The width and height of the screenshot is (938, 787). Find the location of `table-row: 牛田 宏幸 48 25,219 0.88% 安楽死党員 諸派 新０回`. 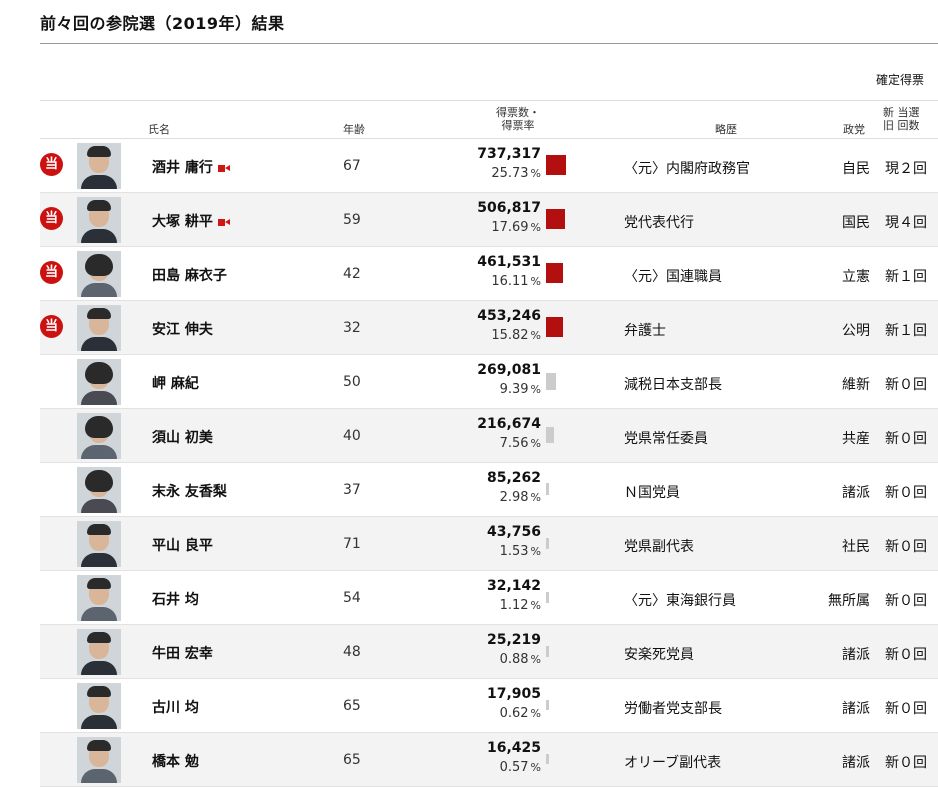

table-row: 牛田 宏幸 48 25,219 0.88% 安楽死党員 諸派 新０回 is located at coordinates (489, 652).